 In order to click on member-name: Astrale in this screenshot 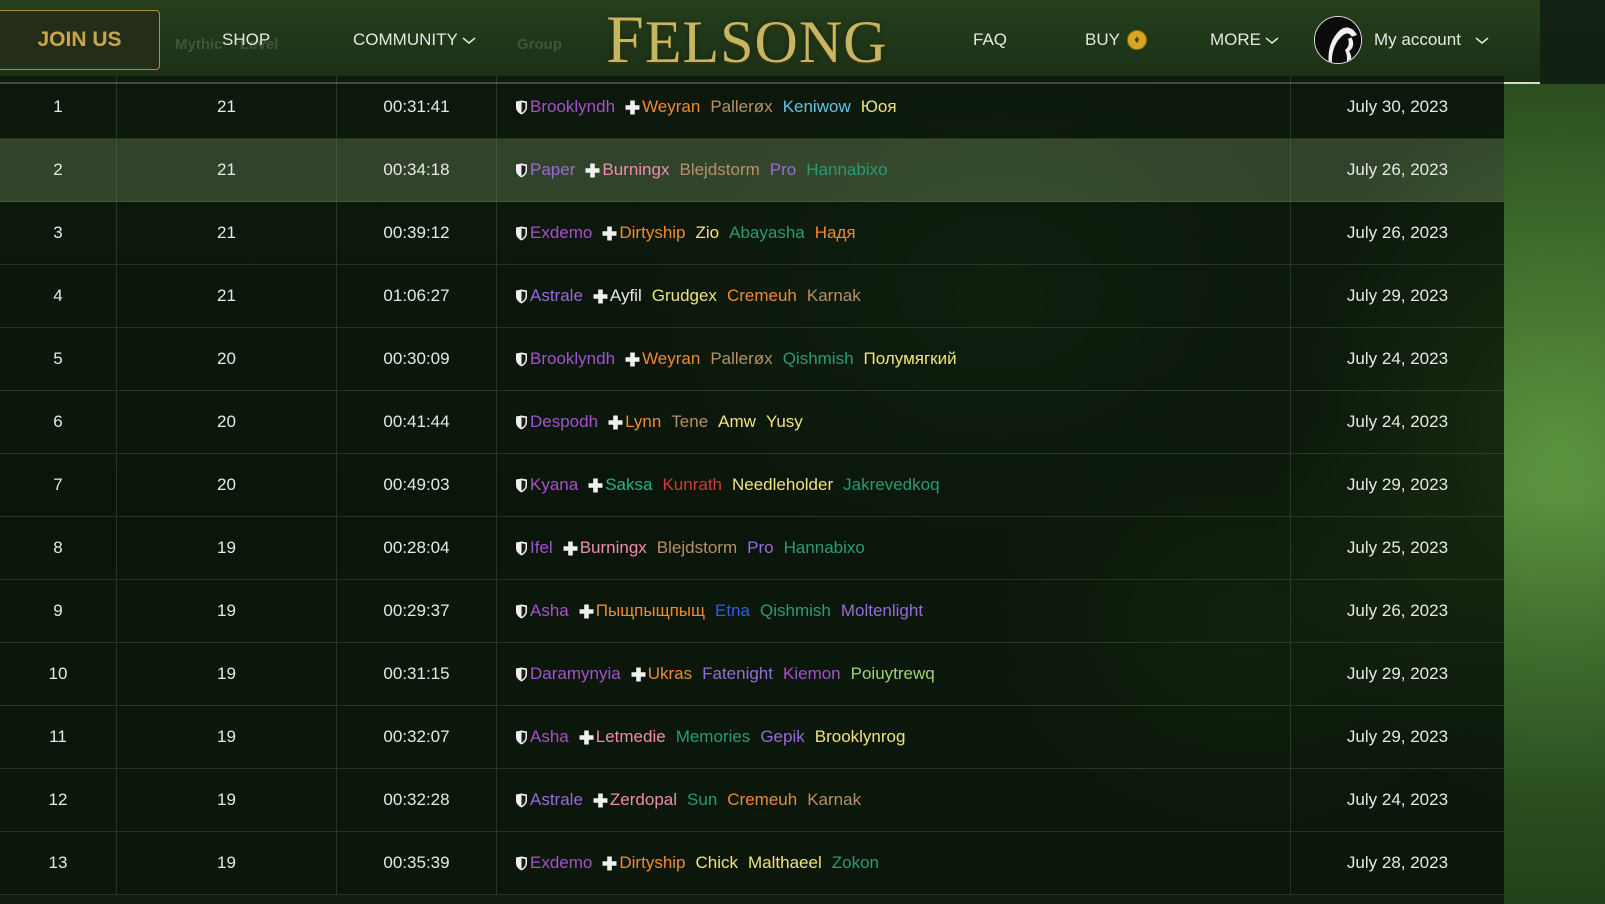, I will do `click(556, 800)`.